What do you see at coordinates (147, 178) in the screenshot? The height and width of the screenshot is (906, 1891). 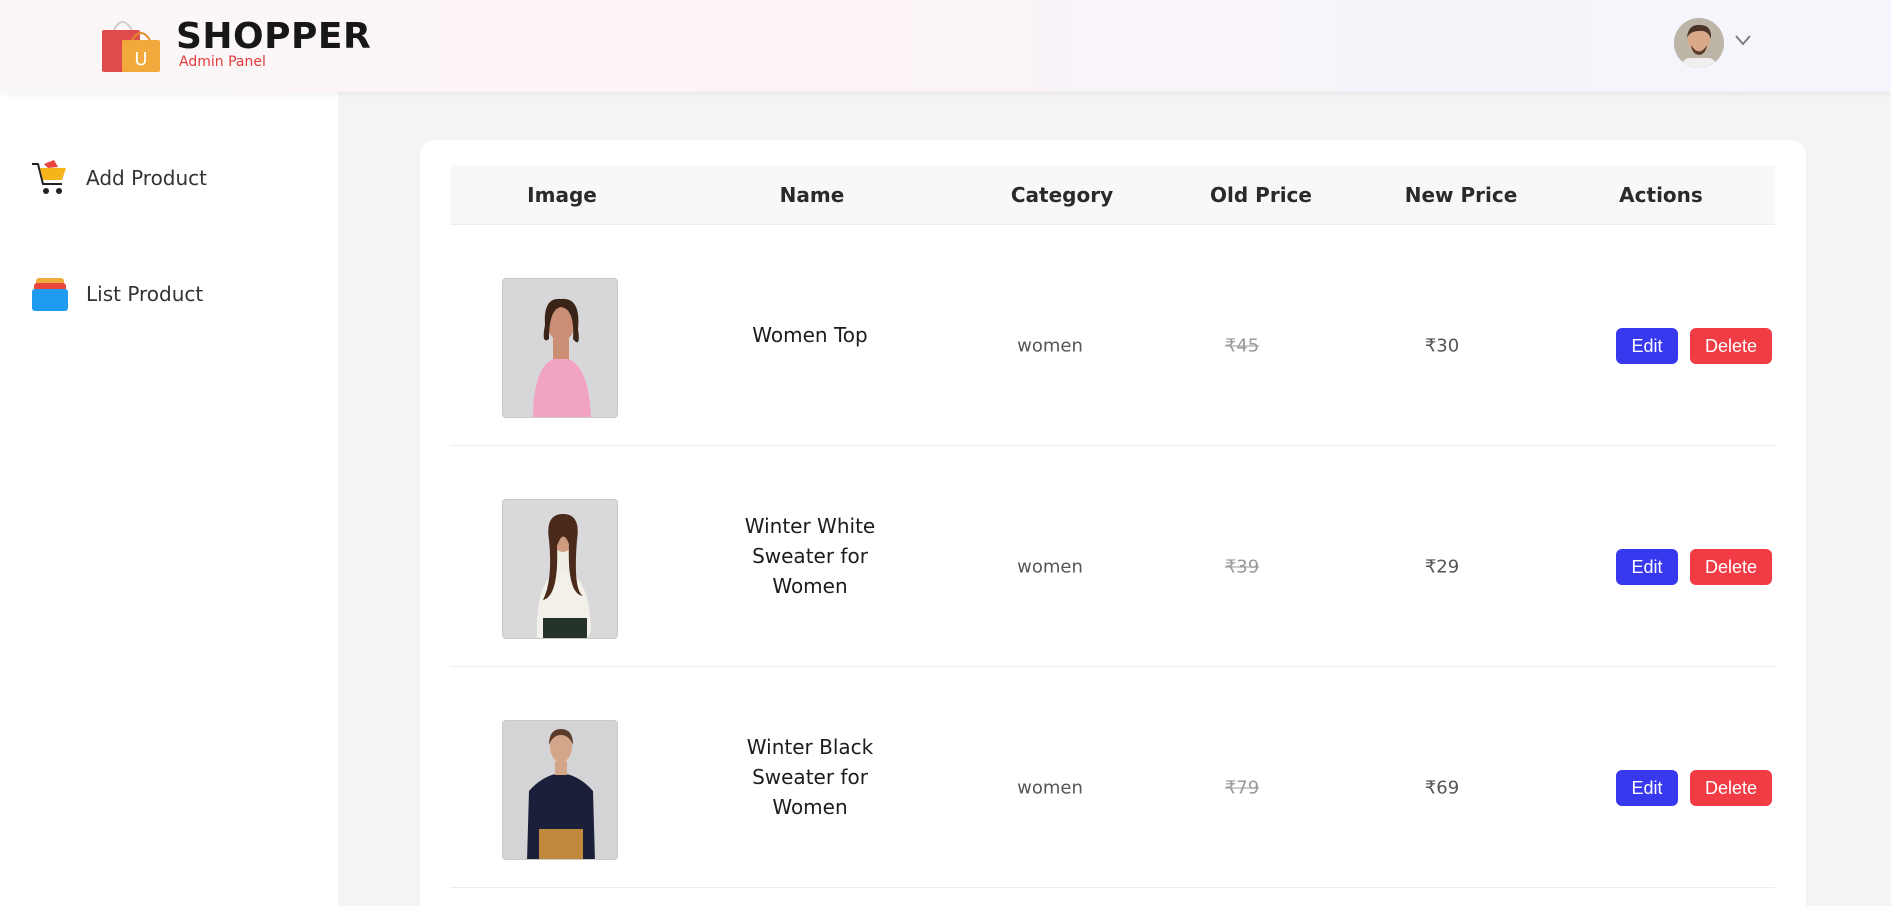 I see `sidebar-item-label: Add Product` at bounding box center [147, 178].